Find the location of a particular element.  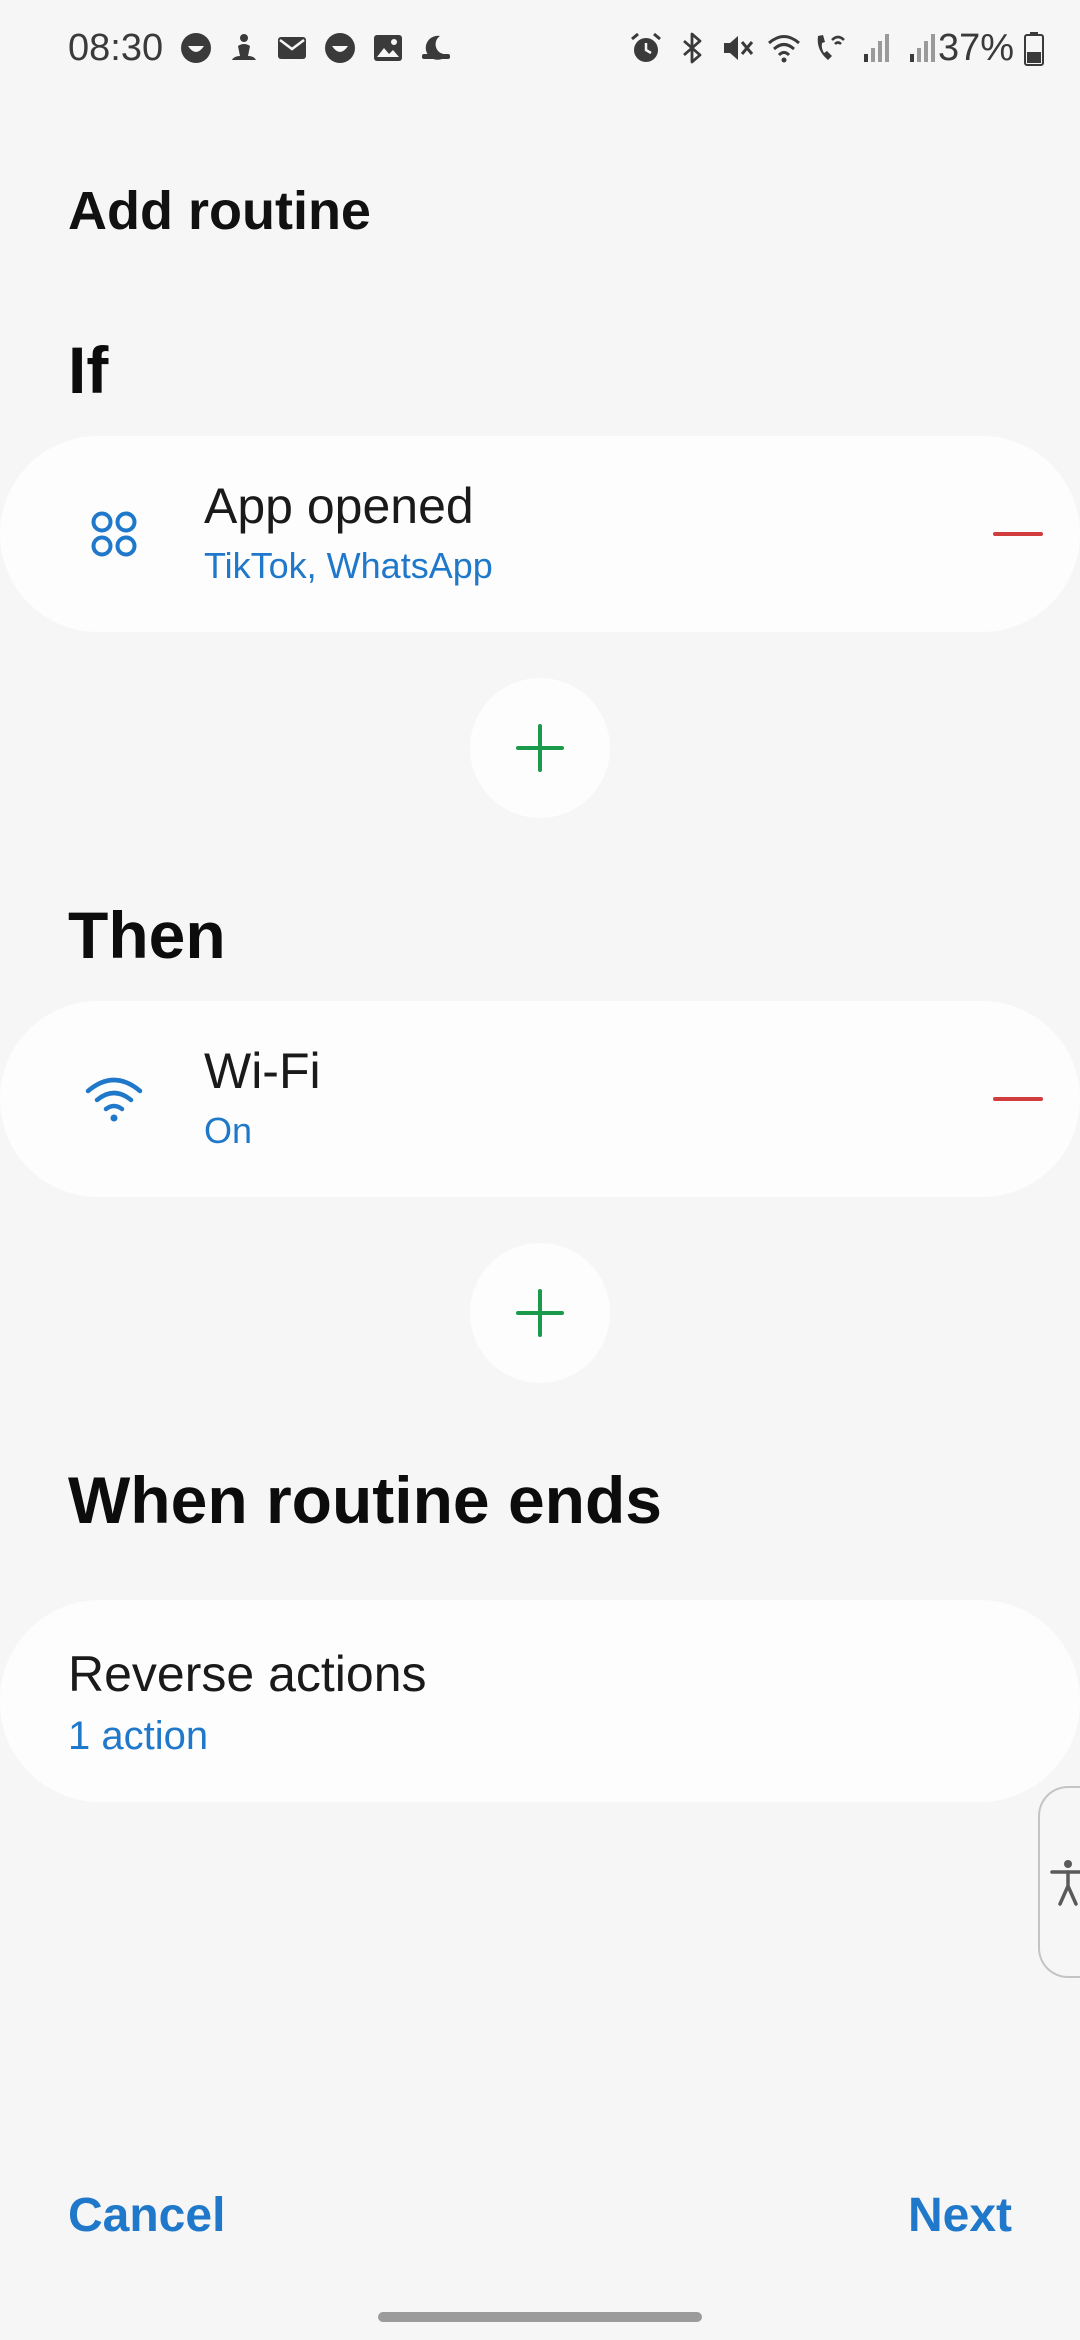

system-icons is located at coordinates (784, 48).